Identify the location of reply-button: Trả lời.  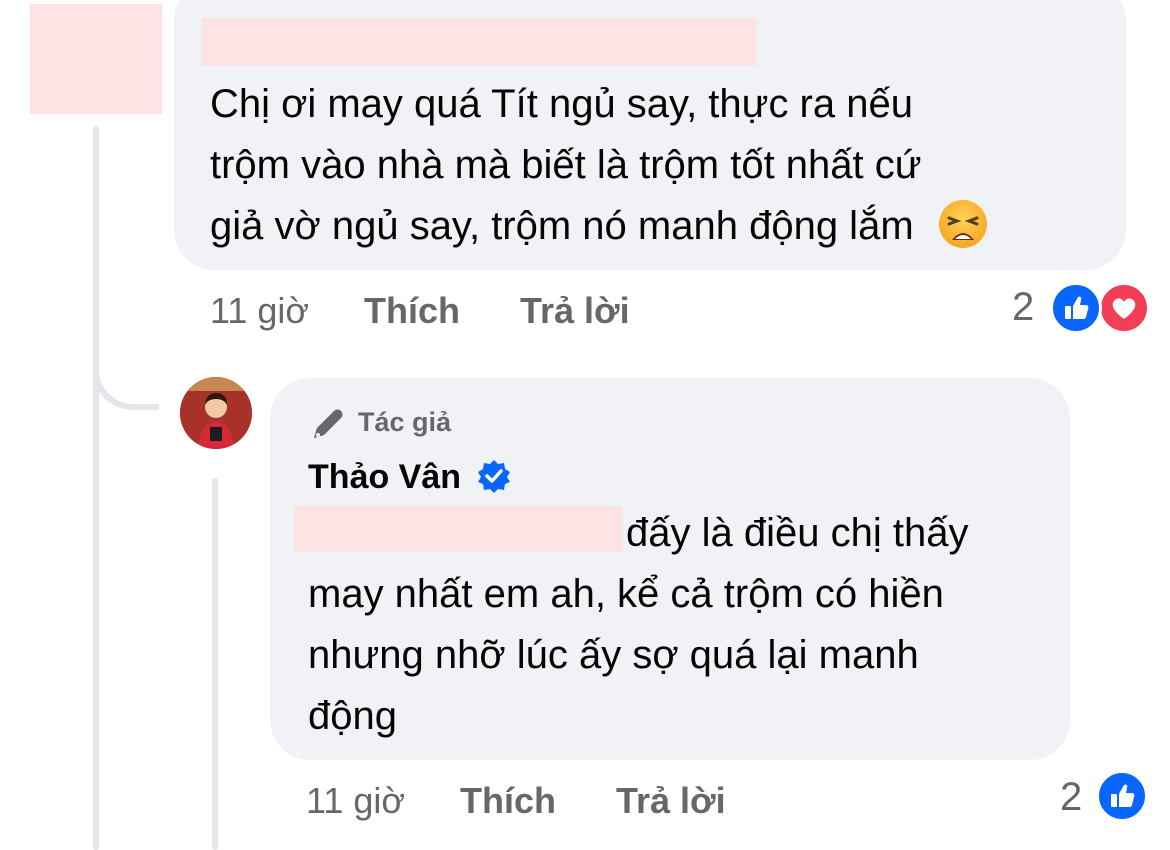
(575, 311).